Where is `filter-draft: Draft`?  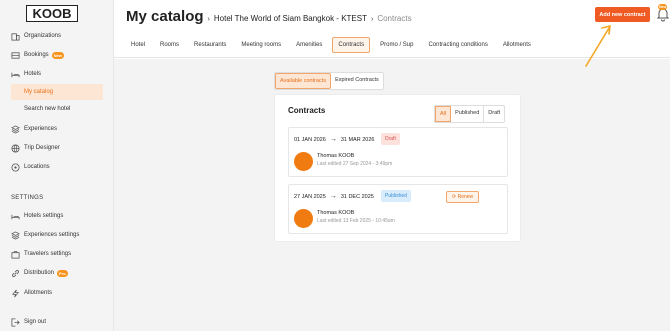 filter-draft: Draft is located at coordinates (494, 114).